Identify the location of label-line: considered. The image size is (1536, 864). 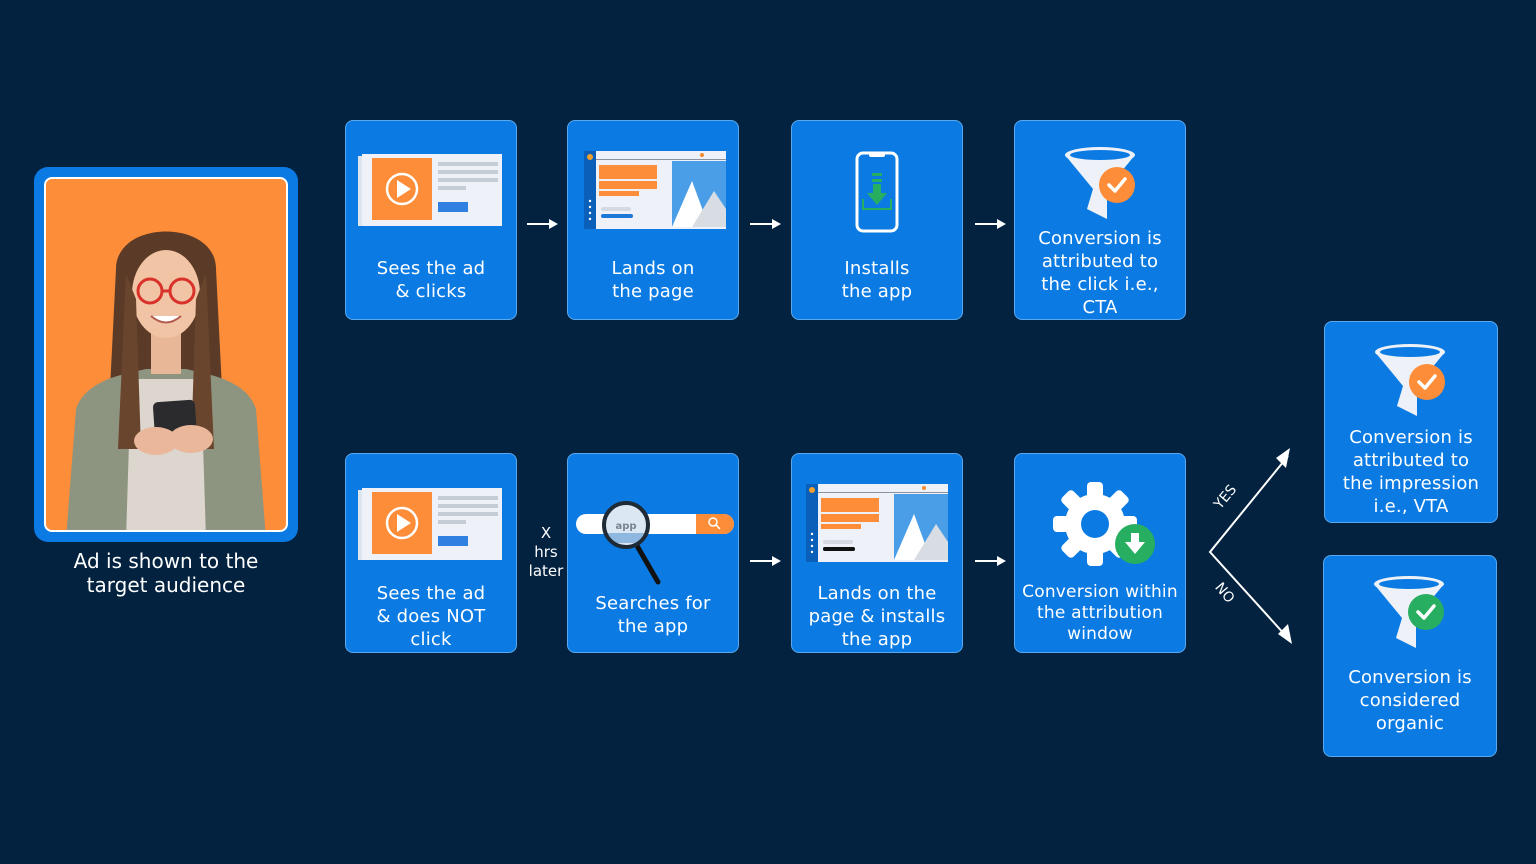
(1410, 700).